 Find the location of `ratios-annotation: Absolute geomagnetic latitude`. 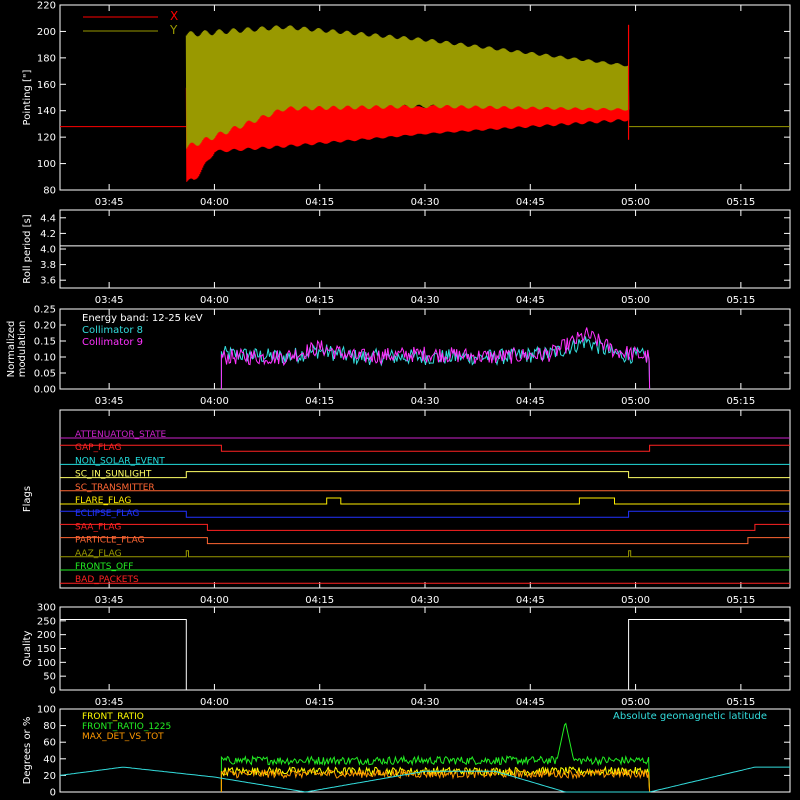

ratios-annotation: Absolute geomagnetic latitude is located at coordinates (690, 716).